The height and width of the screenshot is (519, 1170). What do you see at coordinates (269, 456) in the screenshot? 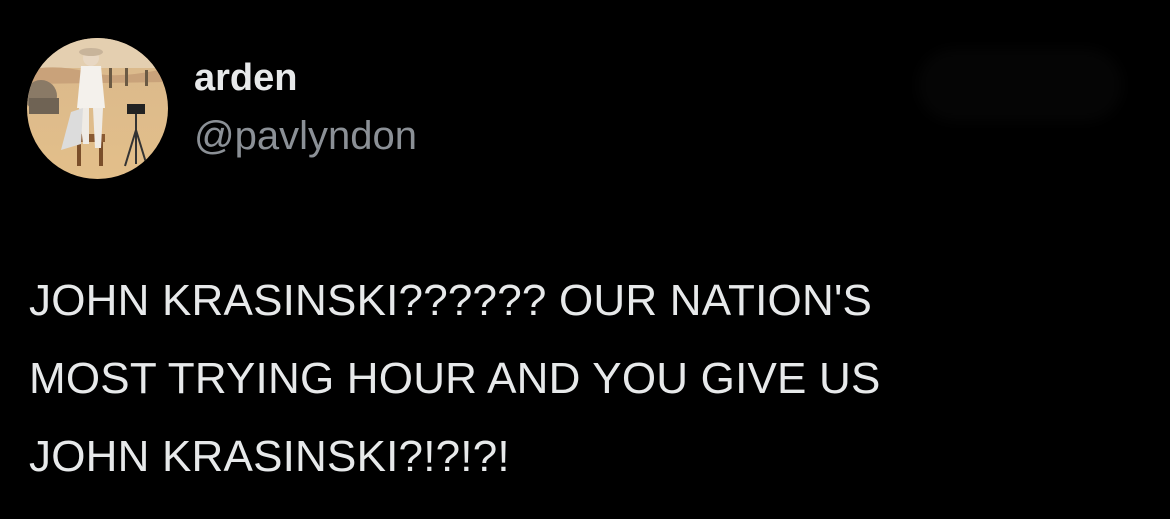
I see `tweet-text-line: JOHN KRASINSKI?!?!?!` at bounding box center [269, 456].